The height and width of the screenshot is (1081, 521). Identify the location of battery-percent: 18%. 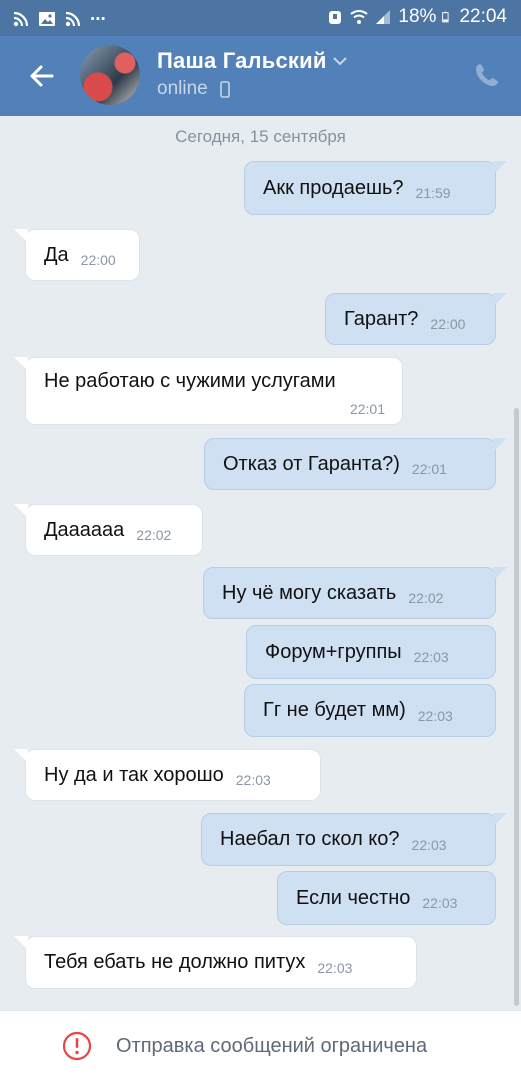
(417, 16).